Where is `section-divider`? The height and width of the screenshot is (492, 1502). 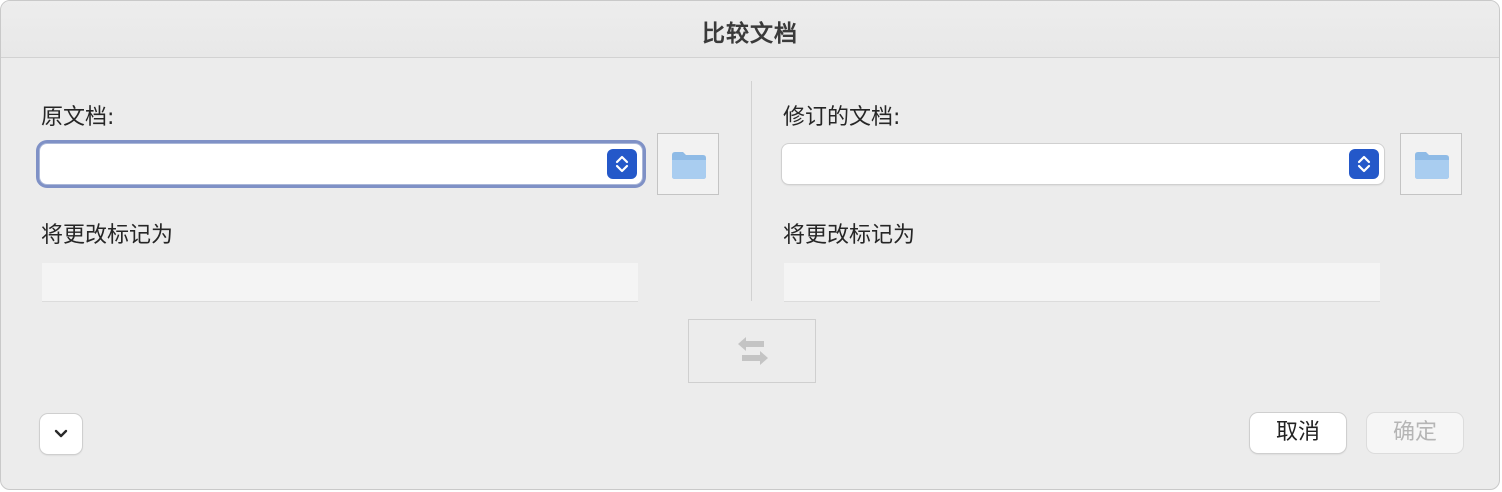 section-divider is located at coordinates (751, 191).